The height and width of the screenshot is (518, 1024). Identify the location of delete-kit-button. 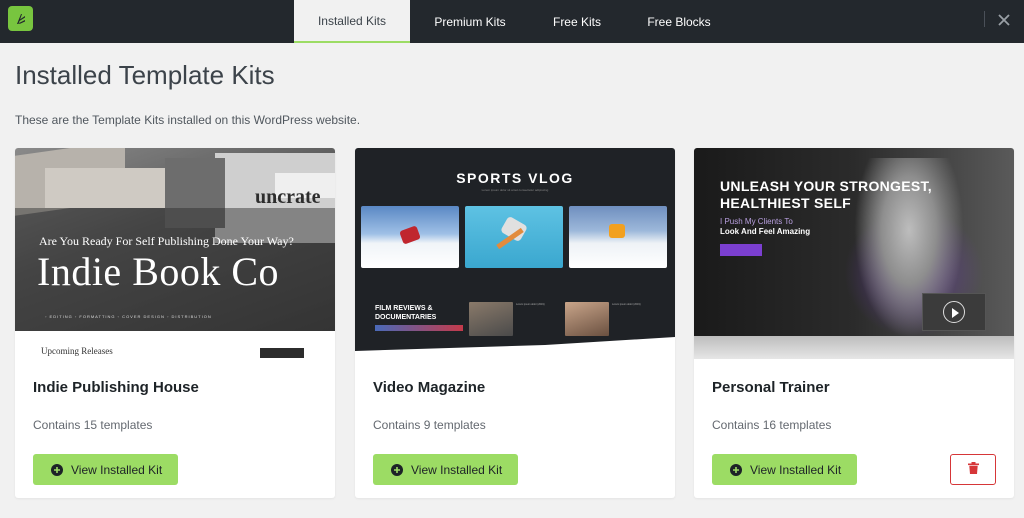
(973, 469).